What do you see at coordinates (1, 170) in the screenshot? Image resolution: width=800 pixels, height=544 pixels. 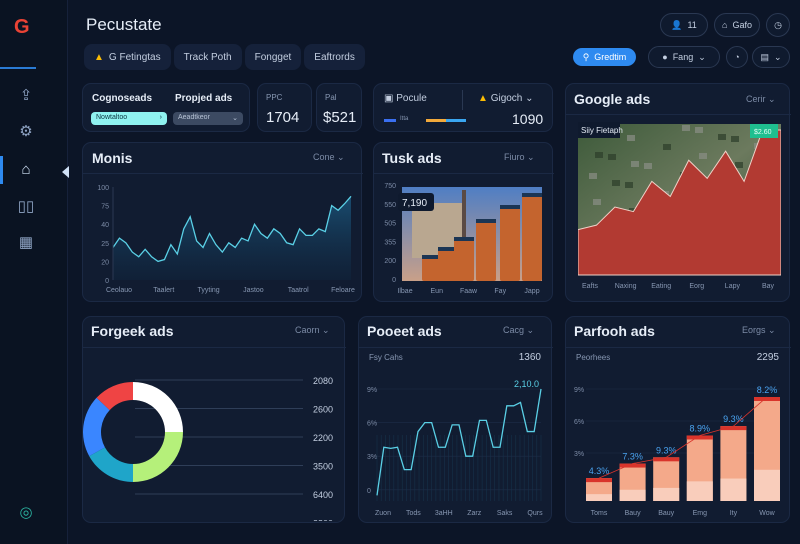 I see `active-indicator` at bounding box center [1, 170].